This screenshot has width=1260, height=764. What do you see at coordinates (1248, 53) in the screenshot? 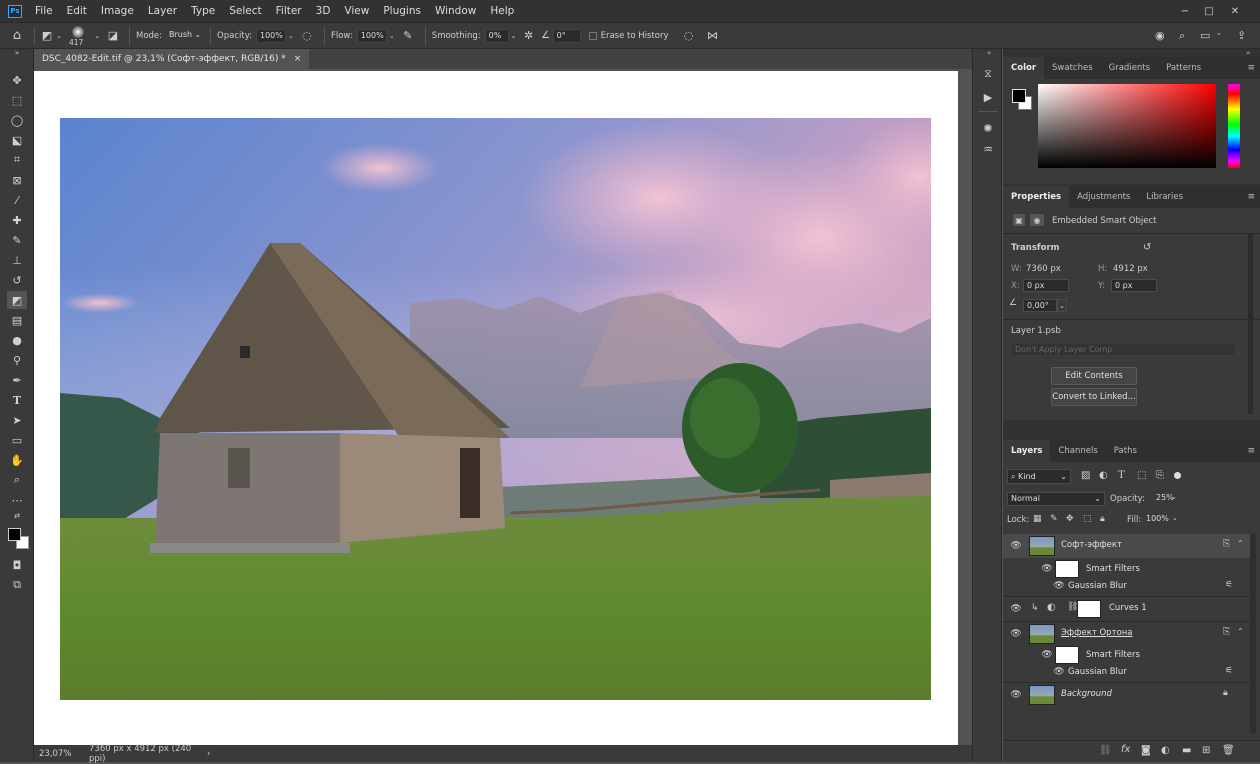
I see `collapse-panels-icon: »` at bounding box center [1248, 53].